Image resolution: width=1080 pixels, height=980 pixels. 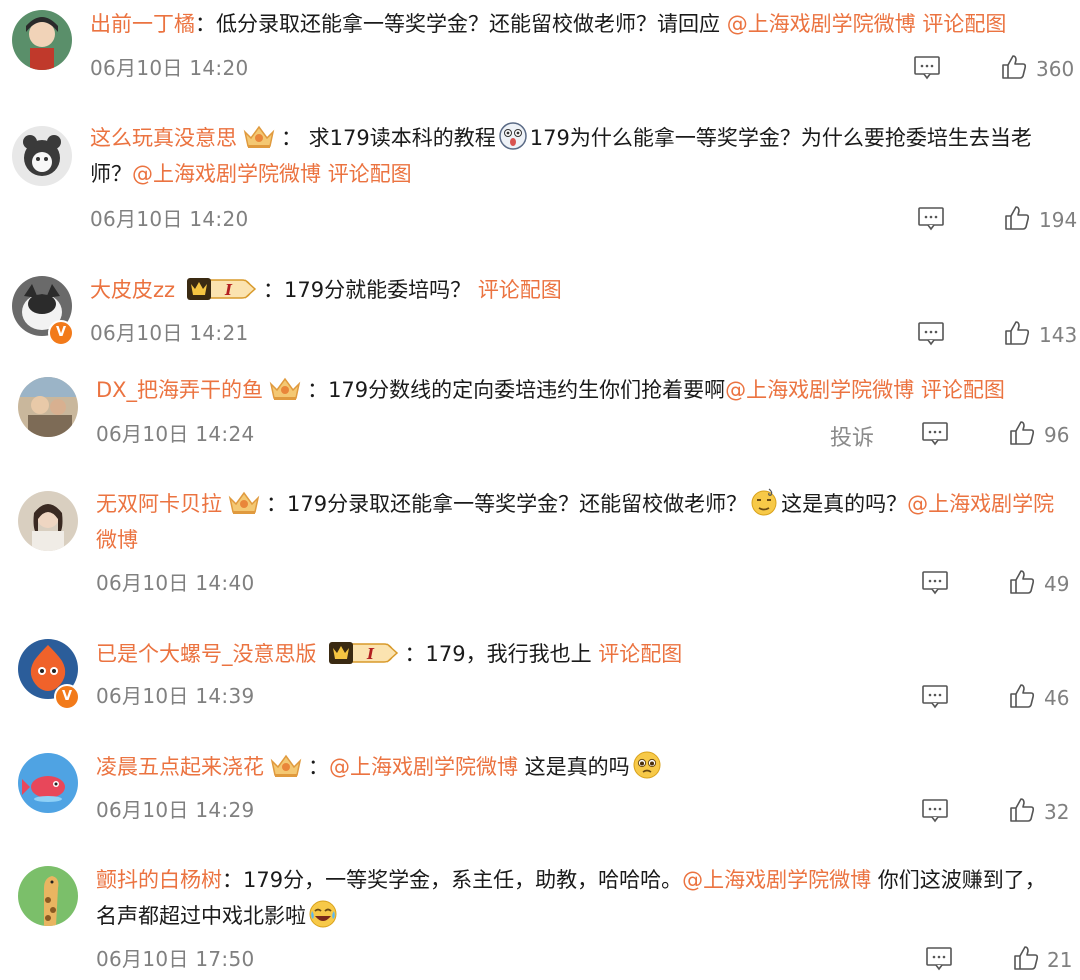 What do you see at coordinates (1057, 584) in the screenshot?
I see `like-count: 49` at bounding box center [1057, 584].